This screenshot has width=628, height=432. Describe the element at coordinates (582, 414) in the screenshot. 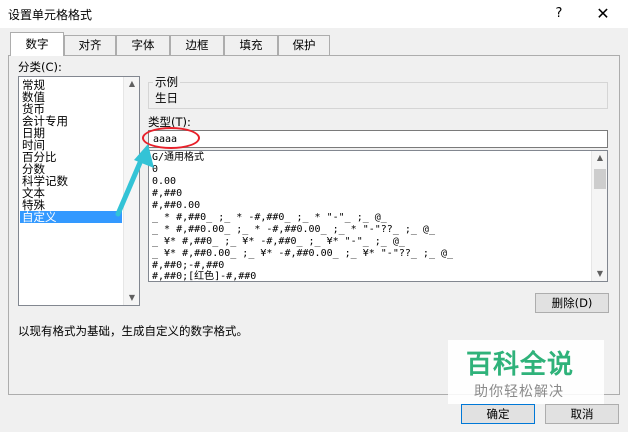

I see `cancel-button: 取消` at that location.